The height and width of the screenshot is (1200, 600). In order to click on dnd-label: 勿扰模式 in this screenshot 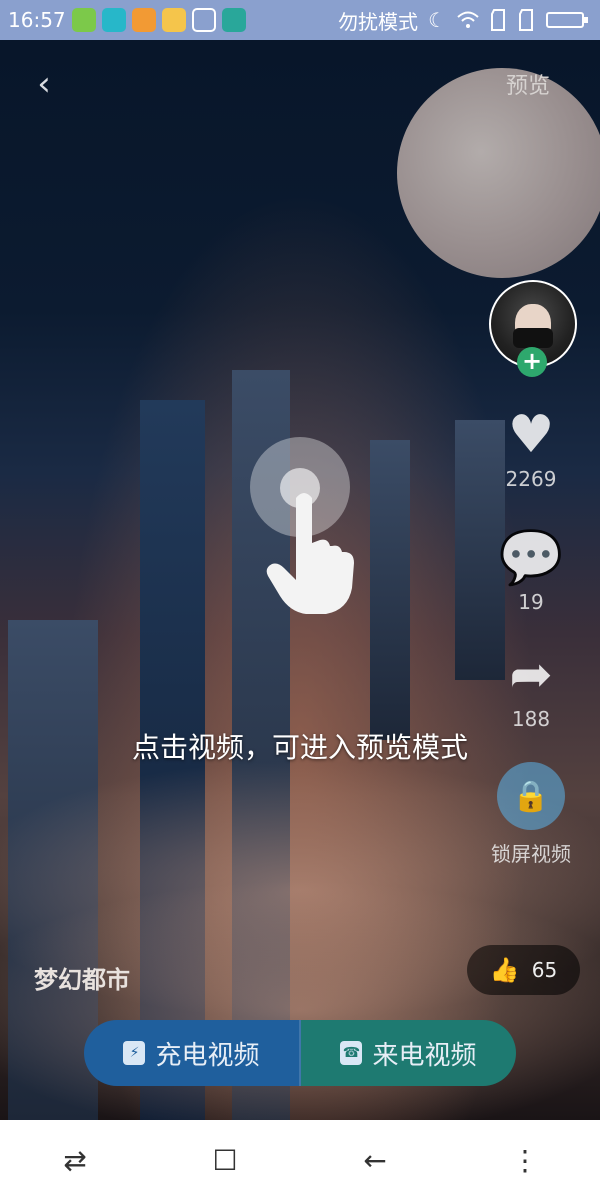, I will do `click(378, 21)`.